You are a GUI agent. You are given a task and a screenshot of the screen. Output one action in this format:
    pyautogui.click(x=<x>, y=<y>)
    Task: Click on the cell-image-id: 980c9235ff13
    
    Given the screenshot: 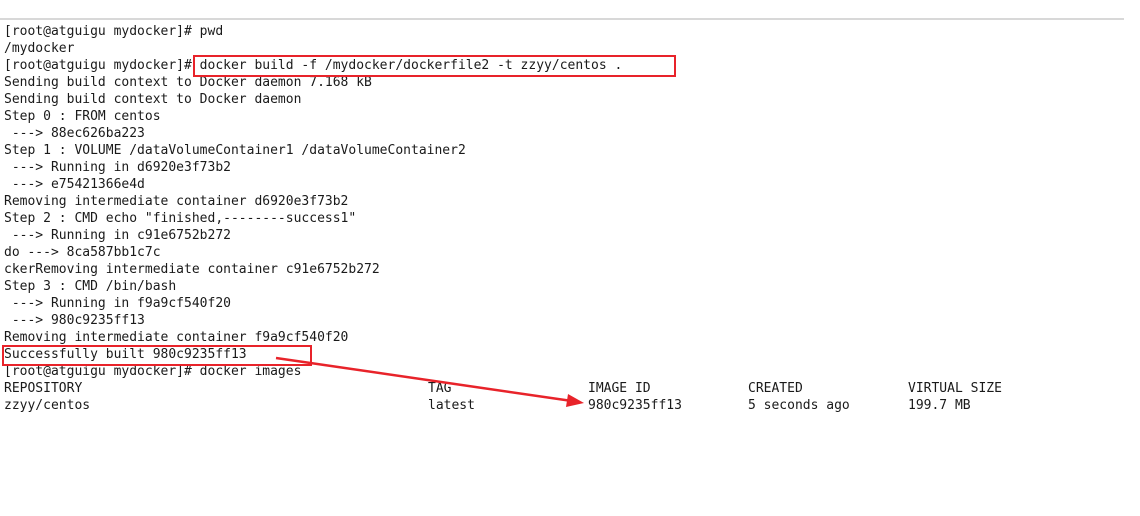 What is the action you would take?
    pyautogui.click(x=635, y=405)
    